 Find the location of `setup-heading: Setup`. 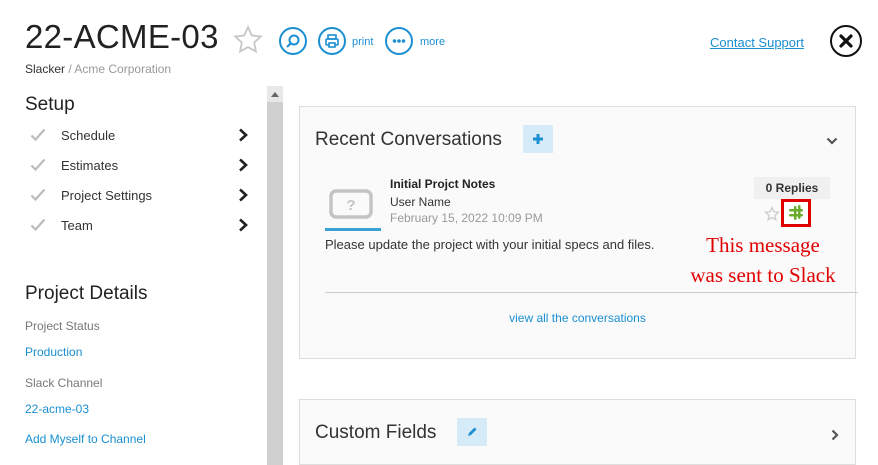

setup-heading: Setup is located at coordinates (50, 104).